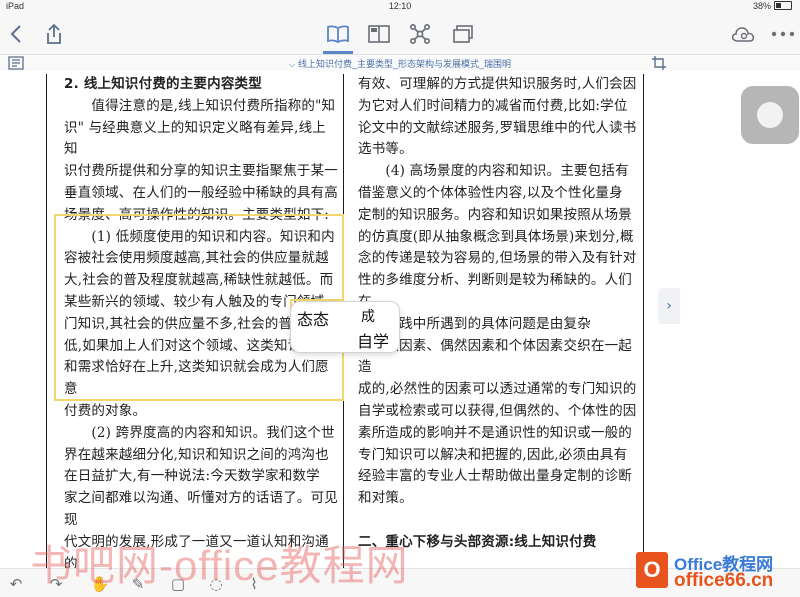 This screenshot has width=800, height=597. What do you see at coordinates (495, 214) in the screenshot?
I see `text-line: 定制的知识服务。内容和知识如果按照从场景` at bounding box center [495, 214].